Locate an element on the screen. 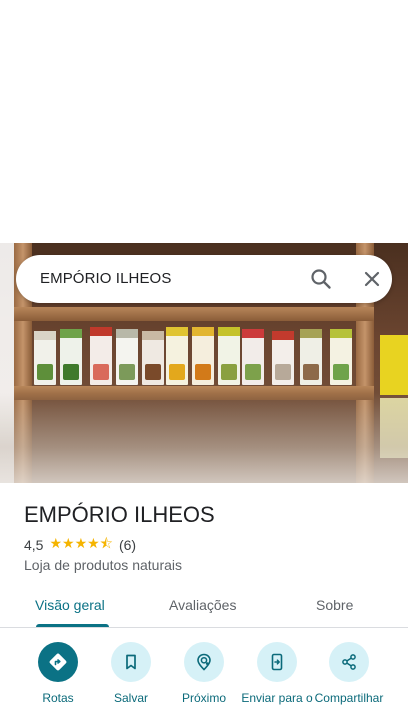 The height and width of the screenshot is (726, 408). rating-row: 4,5 ★★★★⯪ (6) is located at coordinates (80, 544).